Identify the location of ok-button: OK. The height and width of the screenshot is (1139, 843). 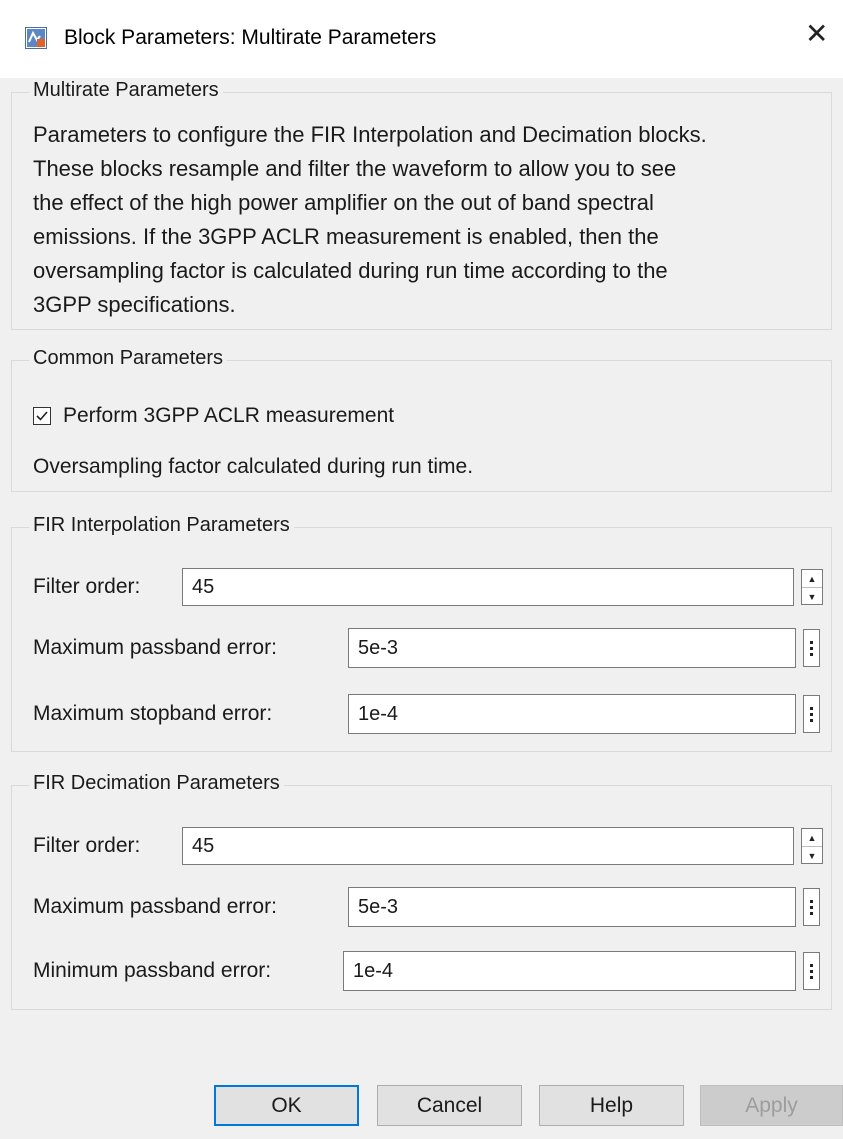
(286, 1105).